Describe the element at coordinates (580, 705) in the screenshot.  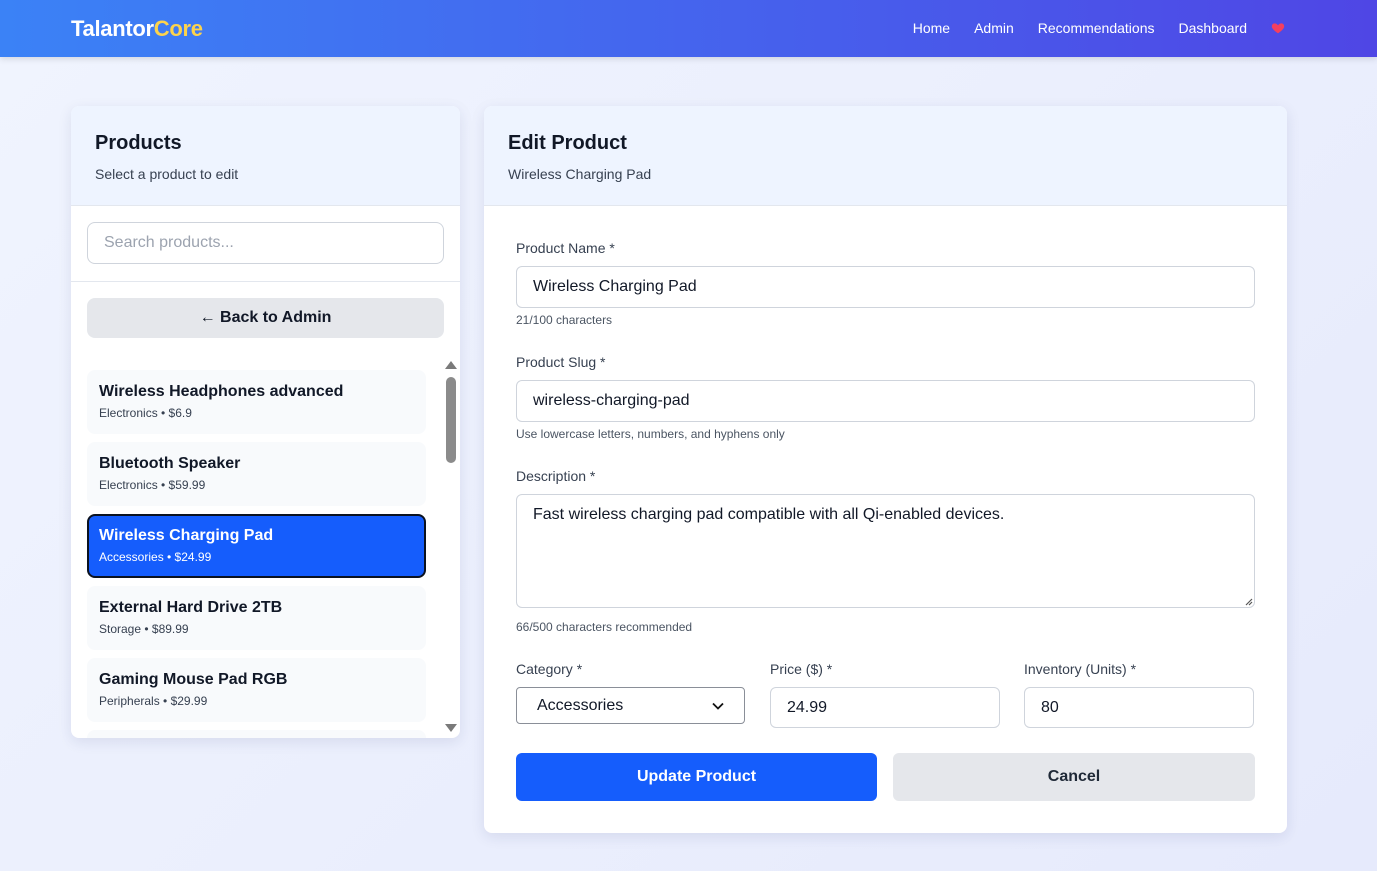
I see `category-selected-value: Accessories` at that location.